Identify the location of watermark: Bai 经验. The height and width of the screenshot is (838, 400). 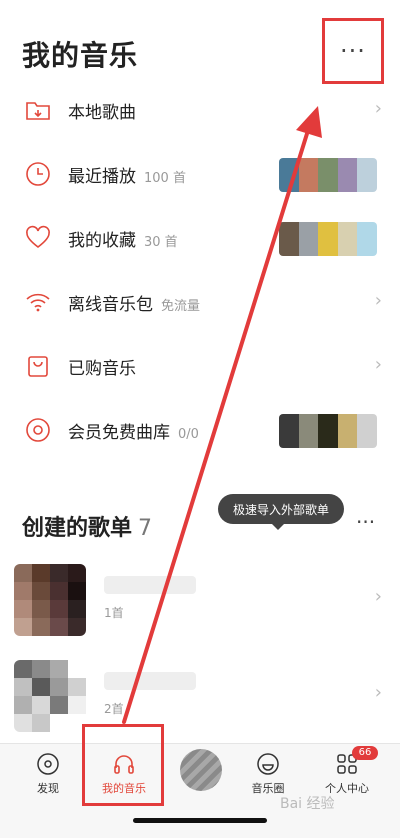
(307, 804).